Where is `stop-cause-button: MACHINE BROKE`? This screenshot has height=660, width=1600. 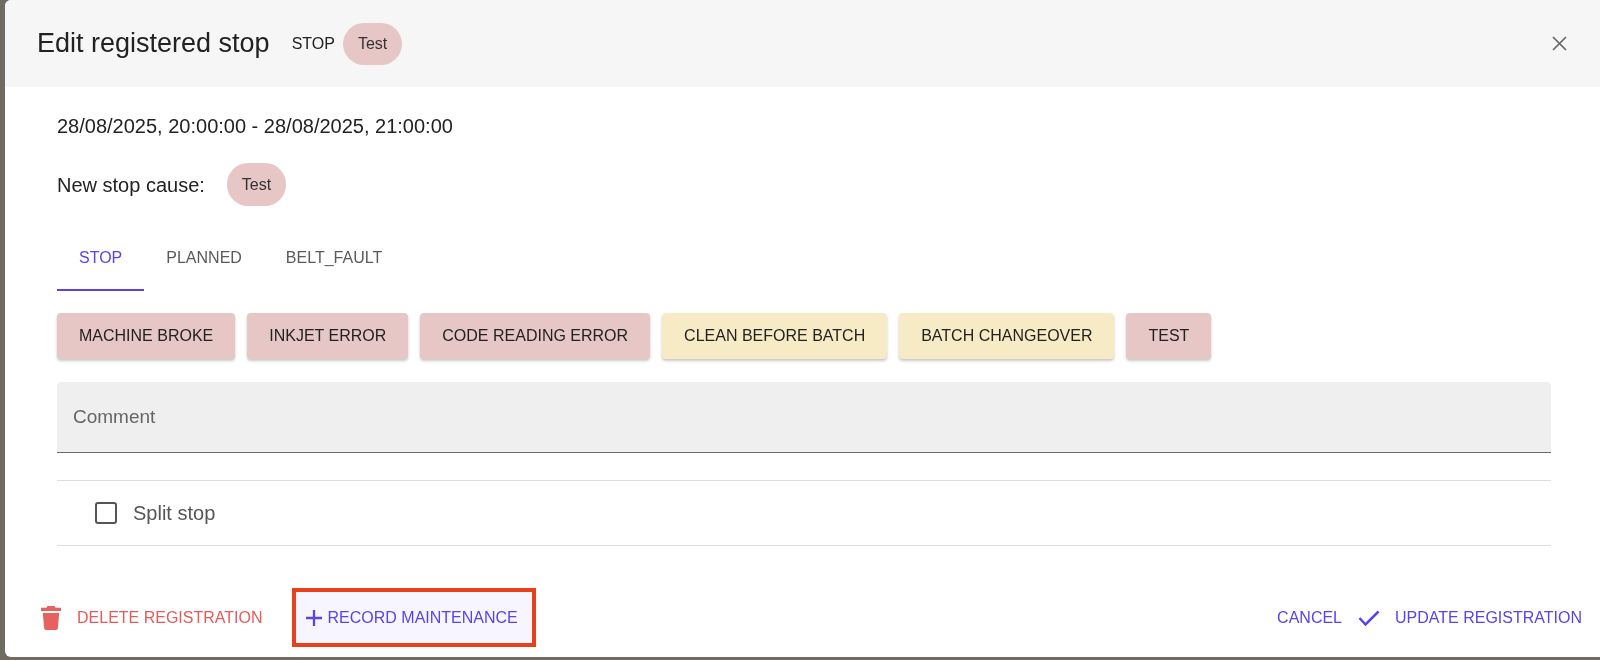 stop-cause-button: MACHINE BROKE is located at coordinates (146, 336).